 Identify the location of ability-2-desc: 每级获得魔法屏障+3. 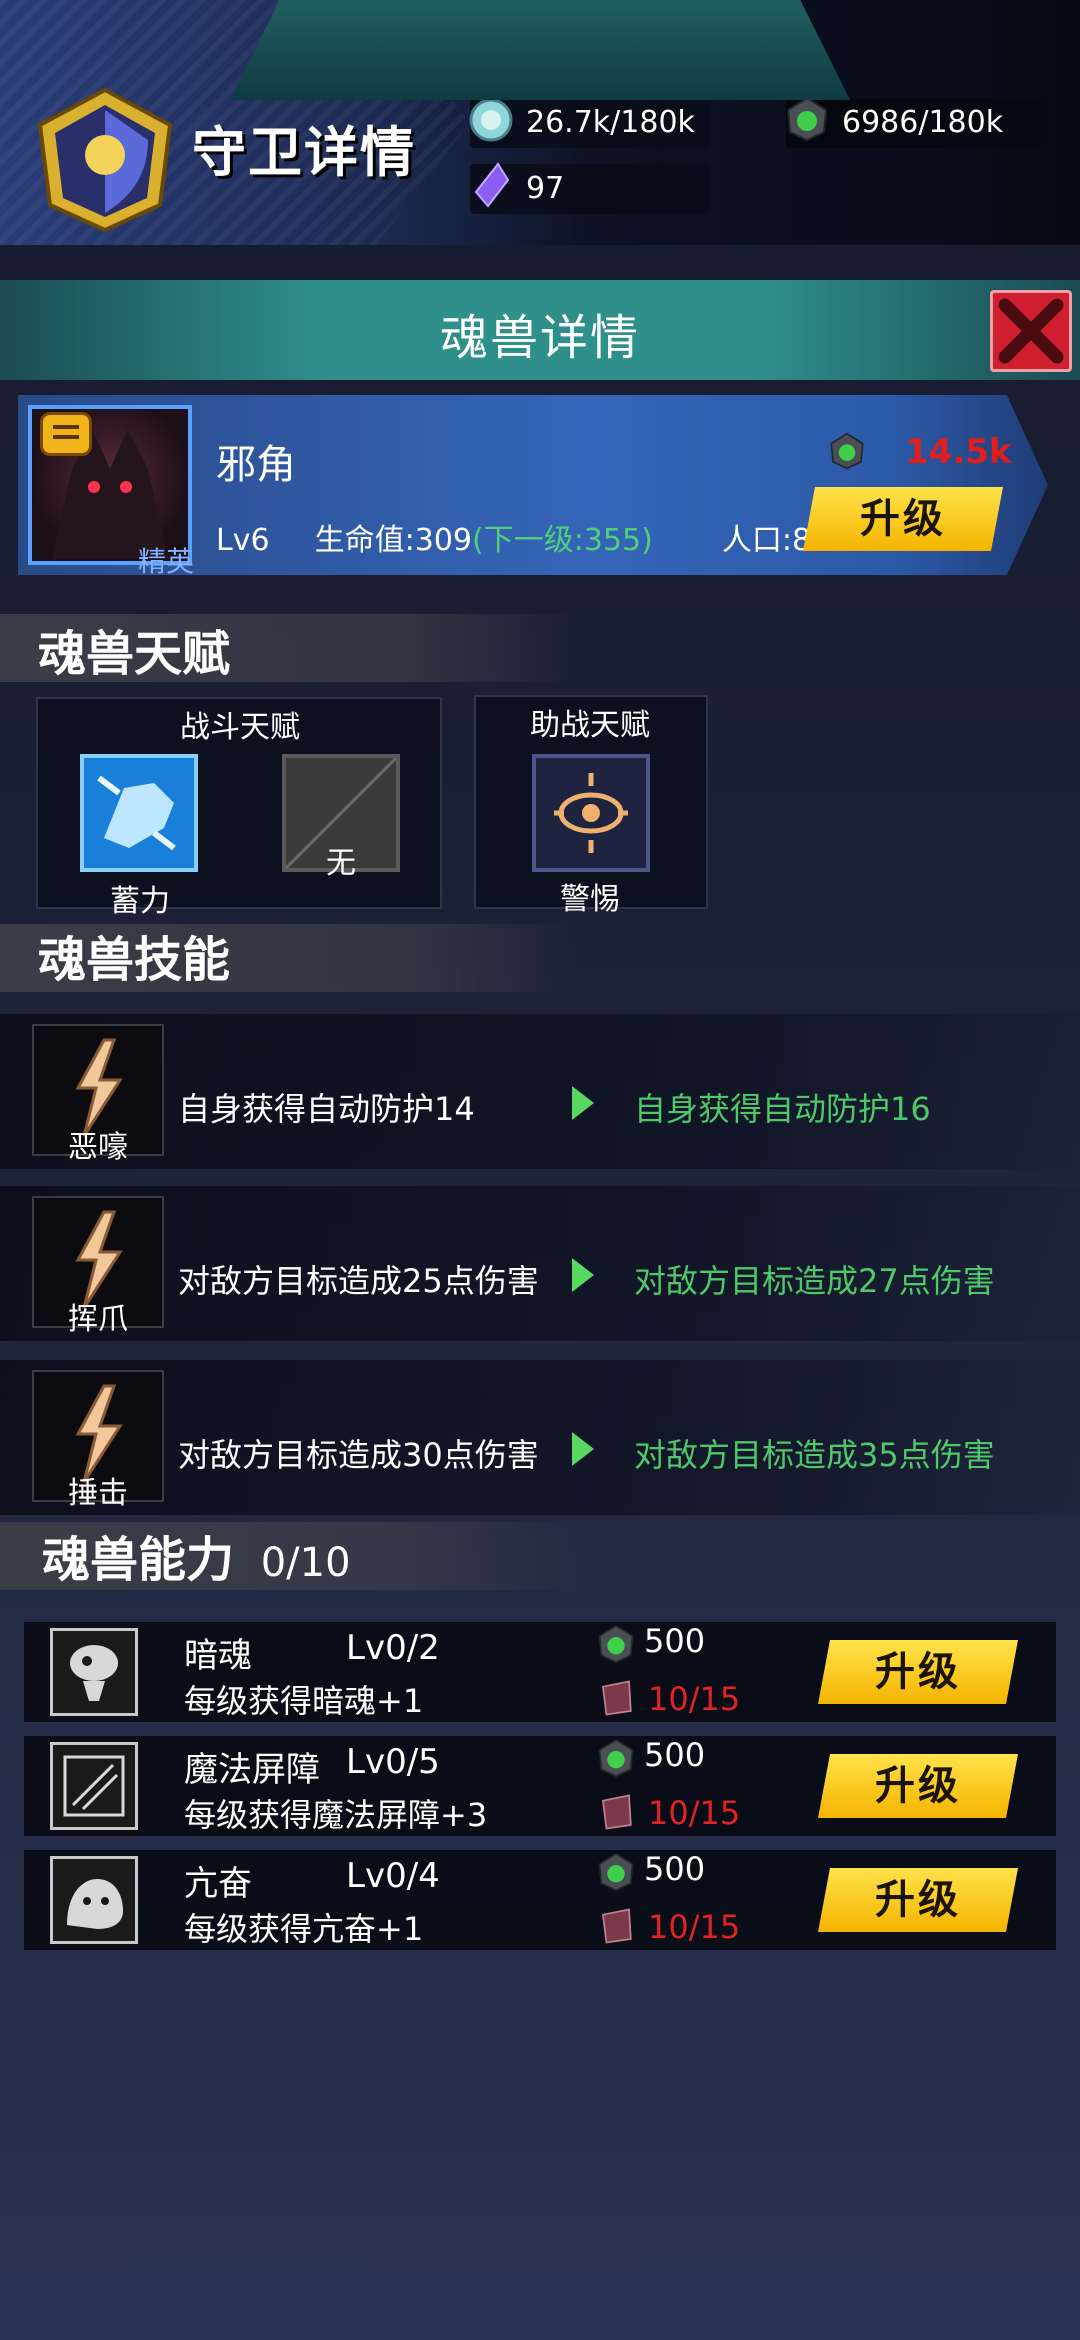
(336, 1815).